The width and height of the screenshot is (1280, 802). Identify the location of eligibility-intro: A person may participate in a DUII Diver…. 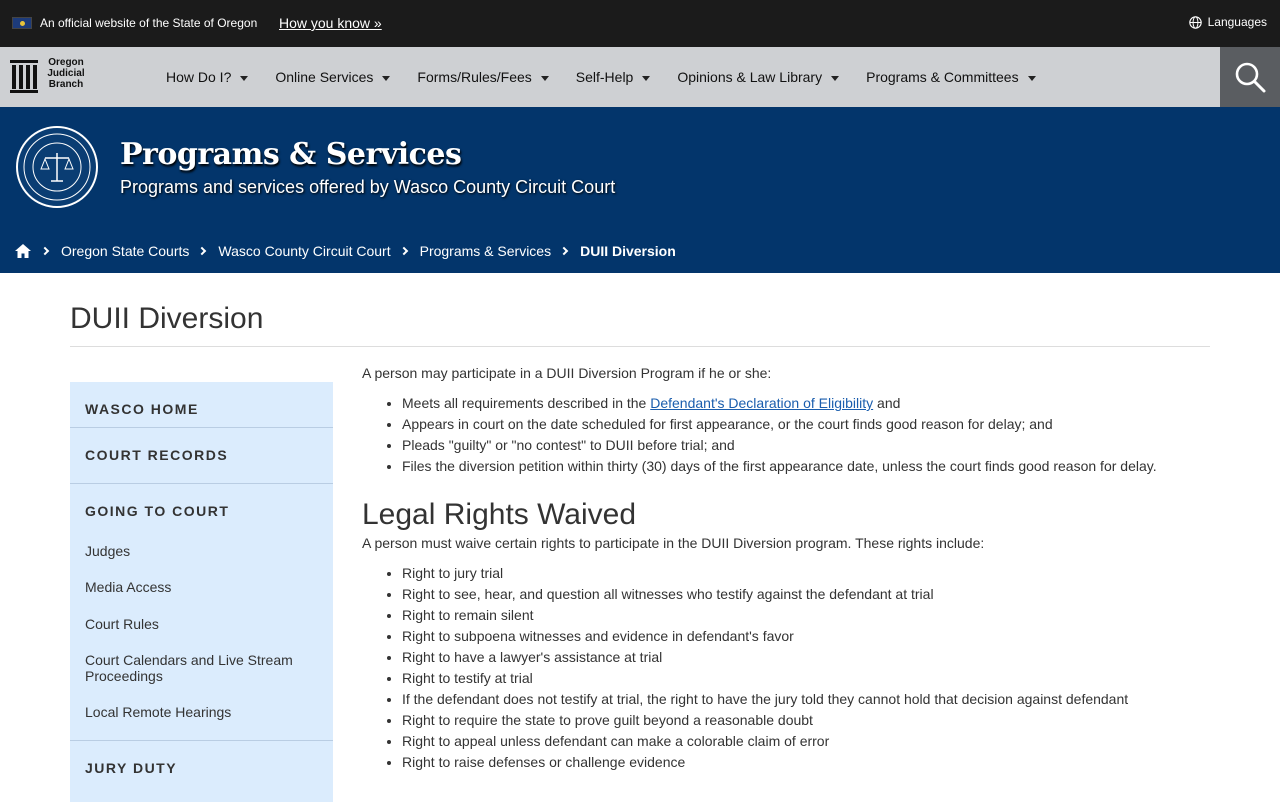
(567, 373).